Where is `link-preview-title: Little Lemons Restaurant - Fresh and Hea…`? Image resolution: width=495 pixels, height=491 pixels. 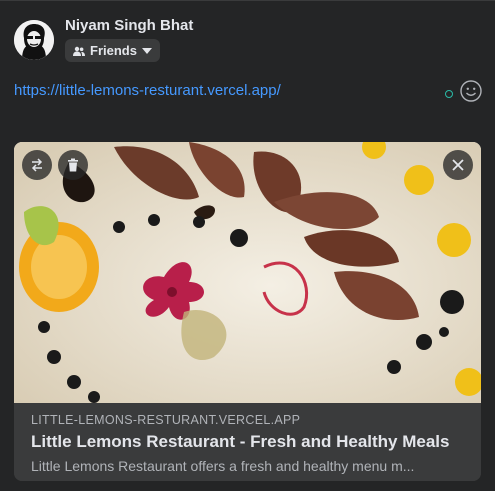 link-preview-title: Little Lemons Restaurant - Fresh and Hea… is located at coordinates (240, 441).